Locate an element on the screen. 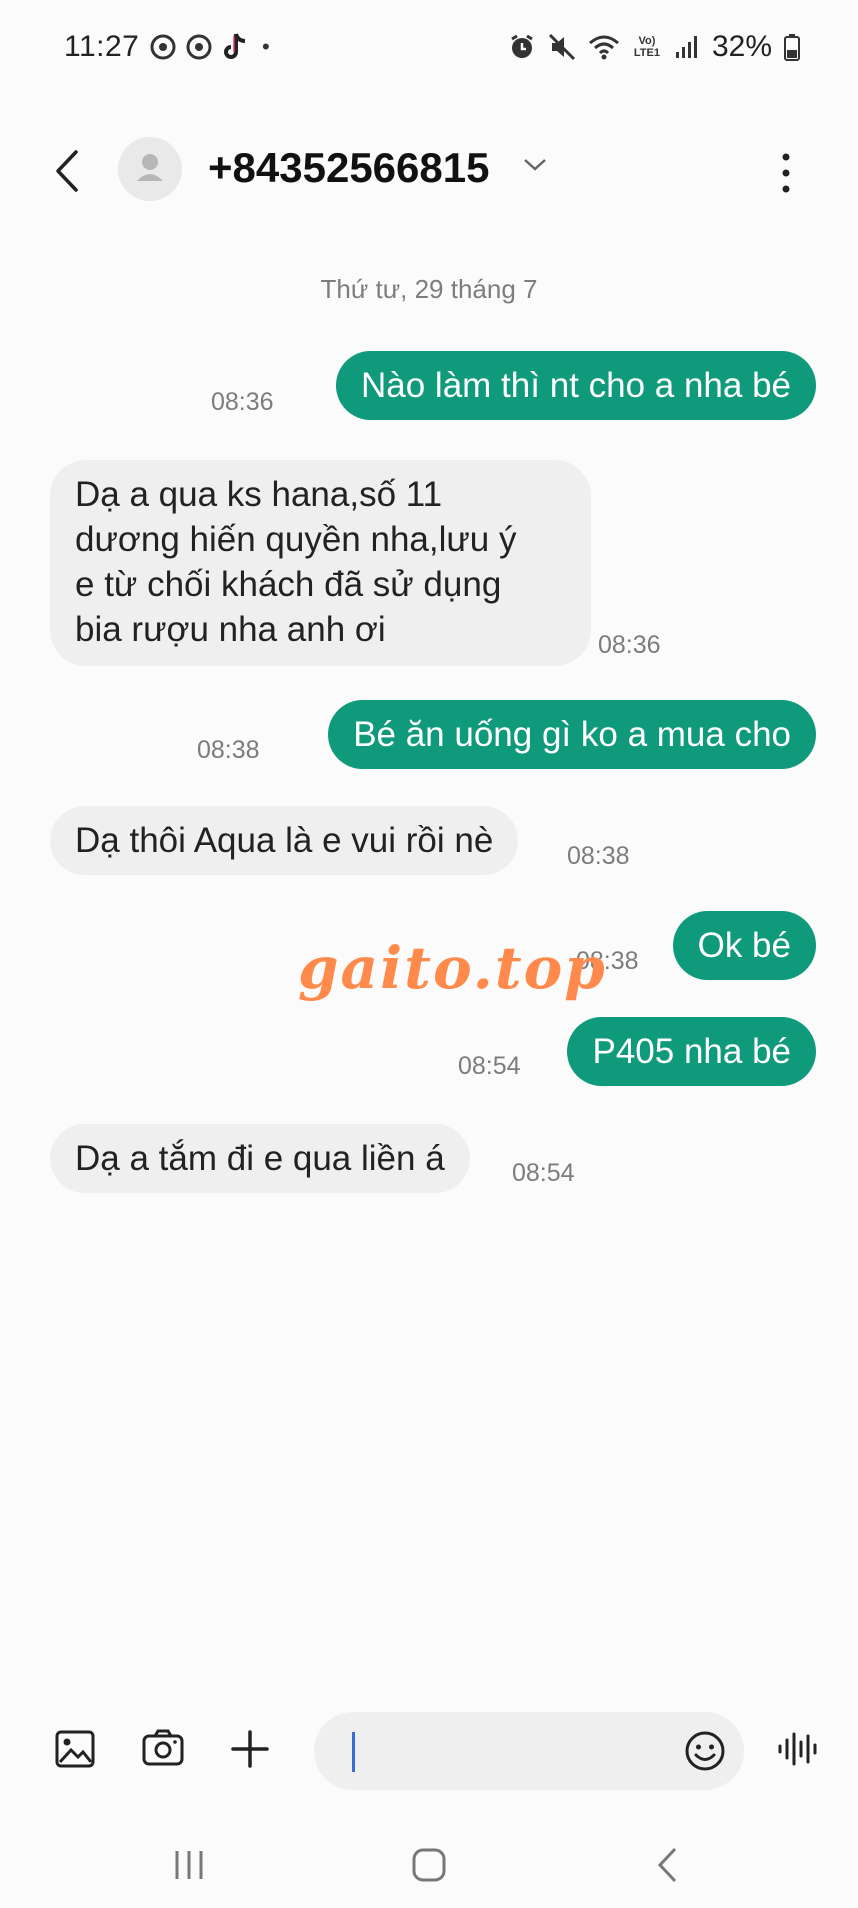 This screenshot has width=858, height=1908. system-status-icons: Vo) LTE1 32% is located at coordinates (654, 47).